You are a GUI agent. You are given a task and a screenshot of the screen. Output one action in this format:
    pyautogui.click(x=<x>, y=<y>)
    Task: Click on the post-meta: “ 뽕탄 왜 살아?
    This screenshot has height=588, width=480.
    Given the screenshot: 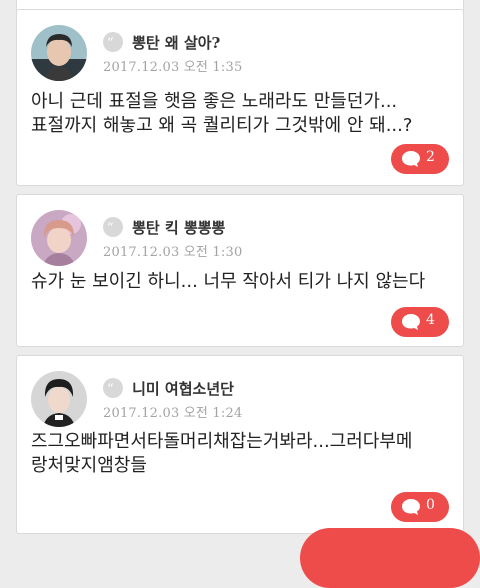 What is the action you would take?
    pyautogui.click(x=162, y=42)
    